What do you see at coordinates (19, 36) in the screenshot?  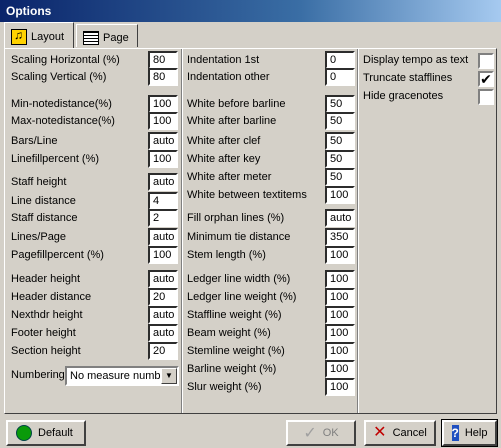 I see `music-book-icon` at bounding box center [19, 36].